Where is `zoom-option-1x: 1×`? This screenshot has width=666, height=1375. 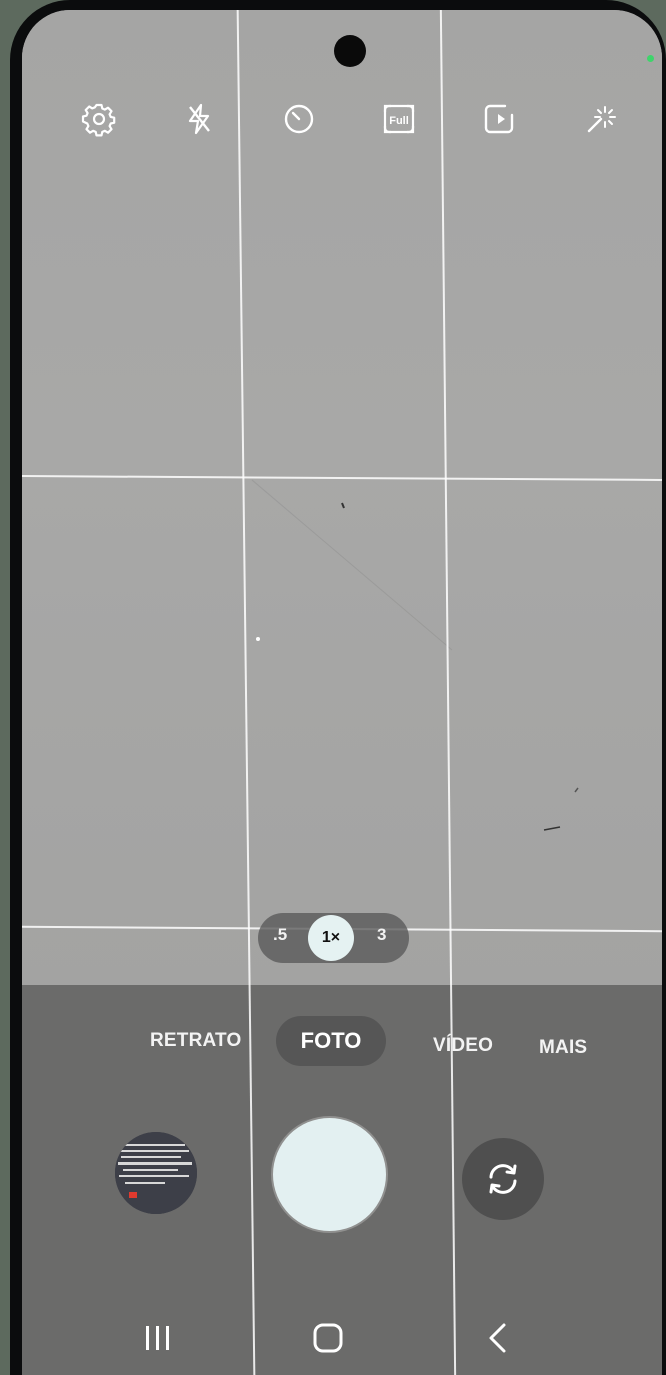
zoom-option-1x: 1× is located at coordinates (331, 938).